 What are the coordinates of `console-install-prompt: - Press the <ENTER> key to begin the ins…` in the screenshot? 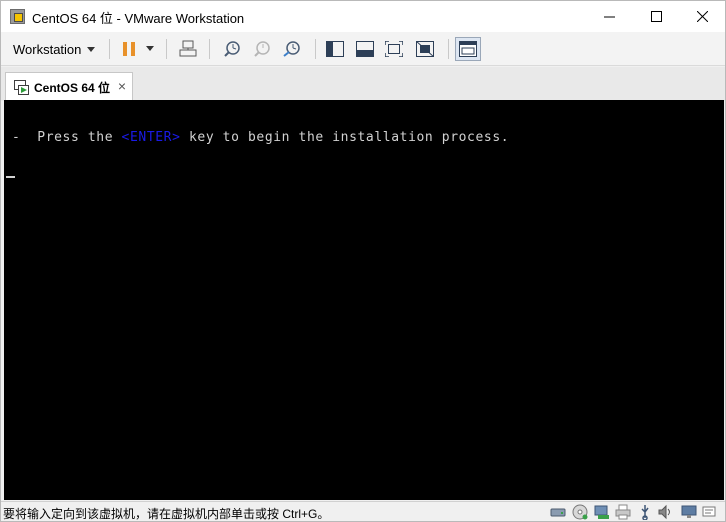 It's located at (260, 137).